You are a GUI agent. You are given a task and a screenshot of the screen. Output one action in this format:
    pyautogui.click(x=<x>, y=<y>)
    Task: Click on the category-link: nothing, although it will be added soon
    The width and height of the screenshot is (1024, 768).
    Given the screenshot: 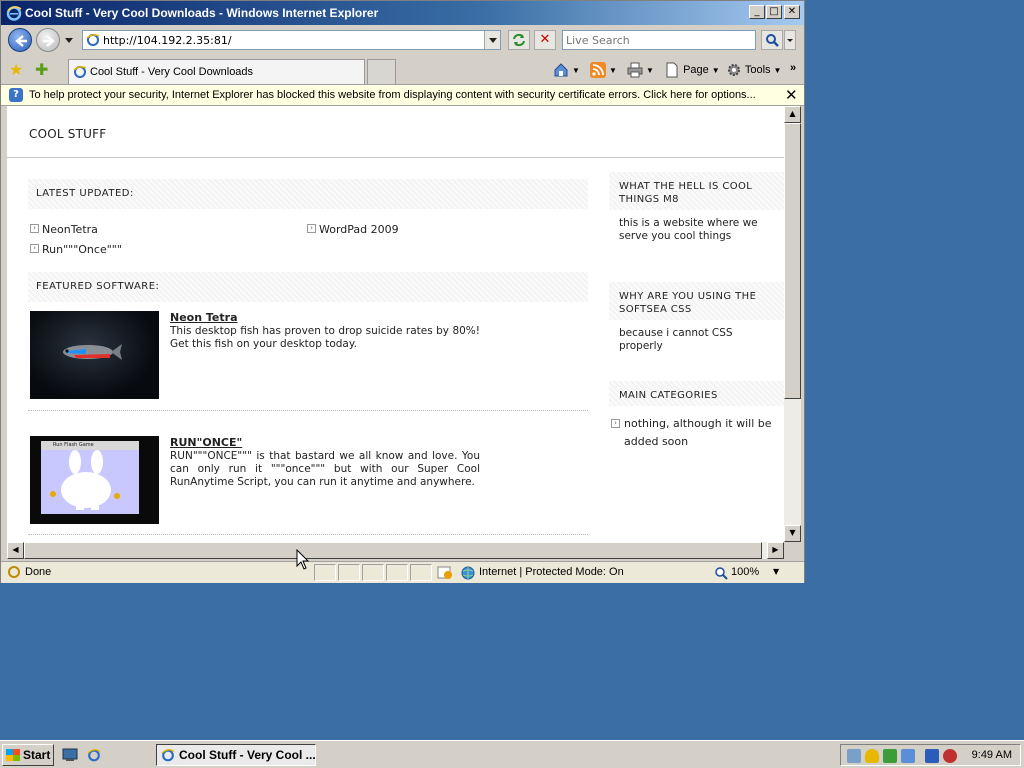 What is the action you would take?
    pyautogui.click(x=698, y=432)
    